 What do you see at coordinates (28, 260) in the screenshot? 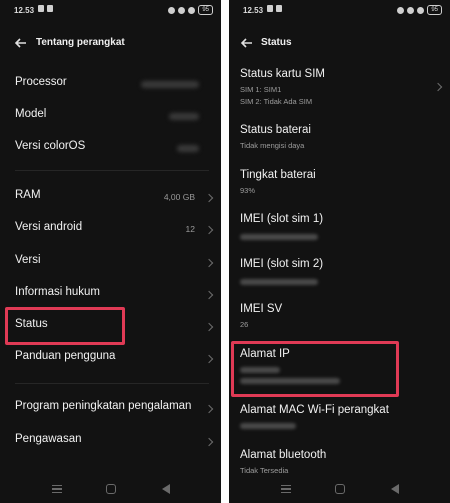
I see `row-label: Versi` at bounding box center [28, 260].